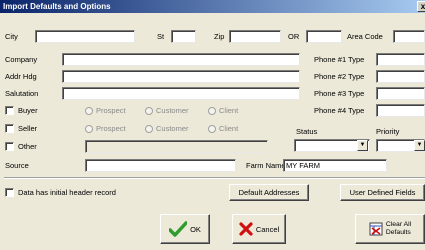 The width and height of the screenshot is (425, 250). Describe the element at coordinates (400, 110) in the screenshot. I see `phone4-type-input` at that location.